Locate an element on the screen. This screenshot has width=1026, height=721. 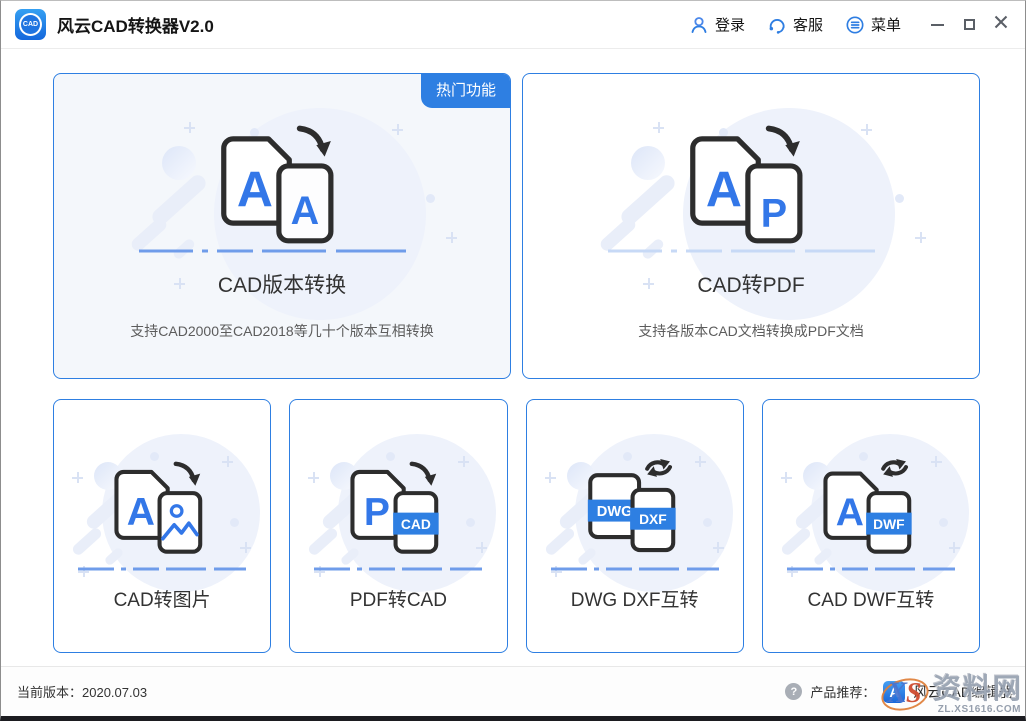
card-cad-to-image: A CAD转图片 is located at coordinates (162, 526).